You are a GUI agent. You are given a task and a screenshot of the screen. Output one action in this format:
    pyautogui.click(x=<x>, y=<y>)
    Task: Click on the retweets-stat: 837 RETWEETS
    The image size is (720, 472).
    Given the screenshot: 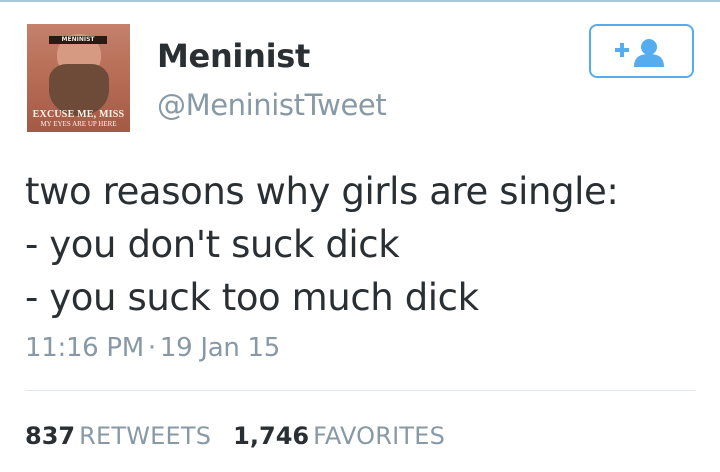 What is the action you would take?
    pyautogui.click(x=118, y=436)
    